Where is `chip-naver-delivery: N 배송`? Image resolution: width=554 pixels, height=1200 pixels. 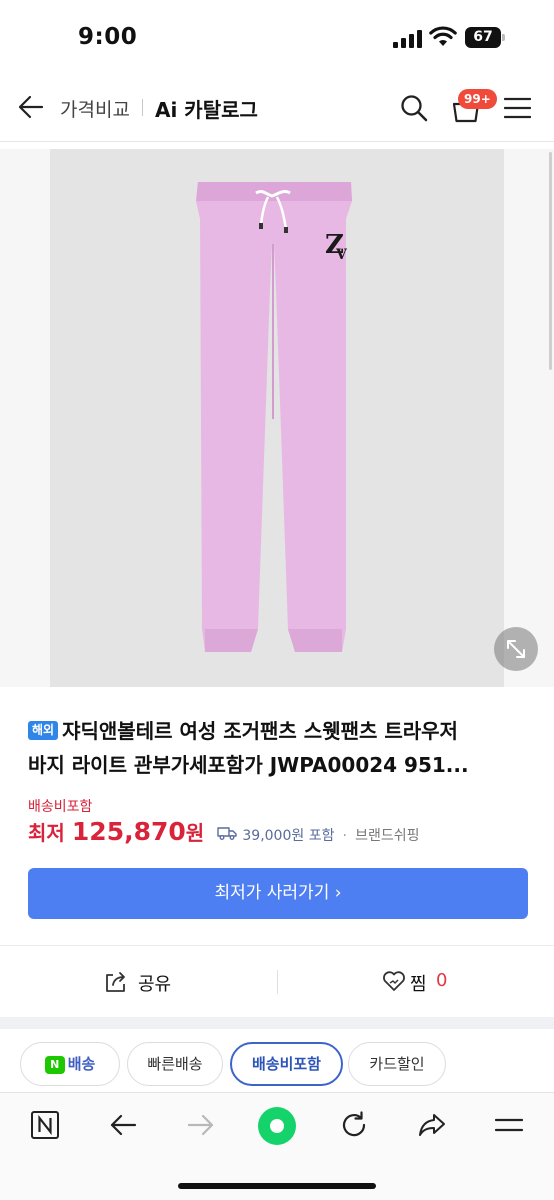 chip-naver-delivery: N 배송 is located at coordinates (70, 1064).